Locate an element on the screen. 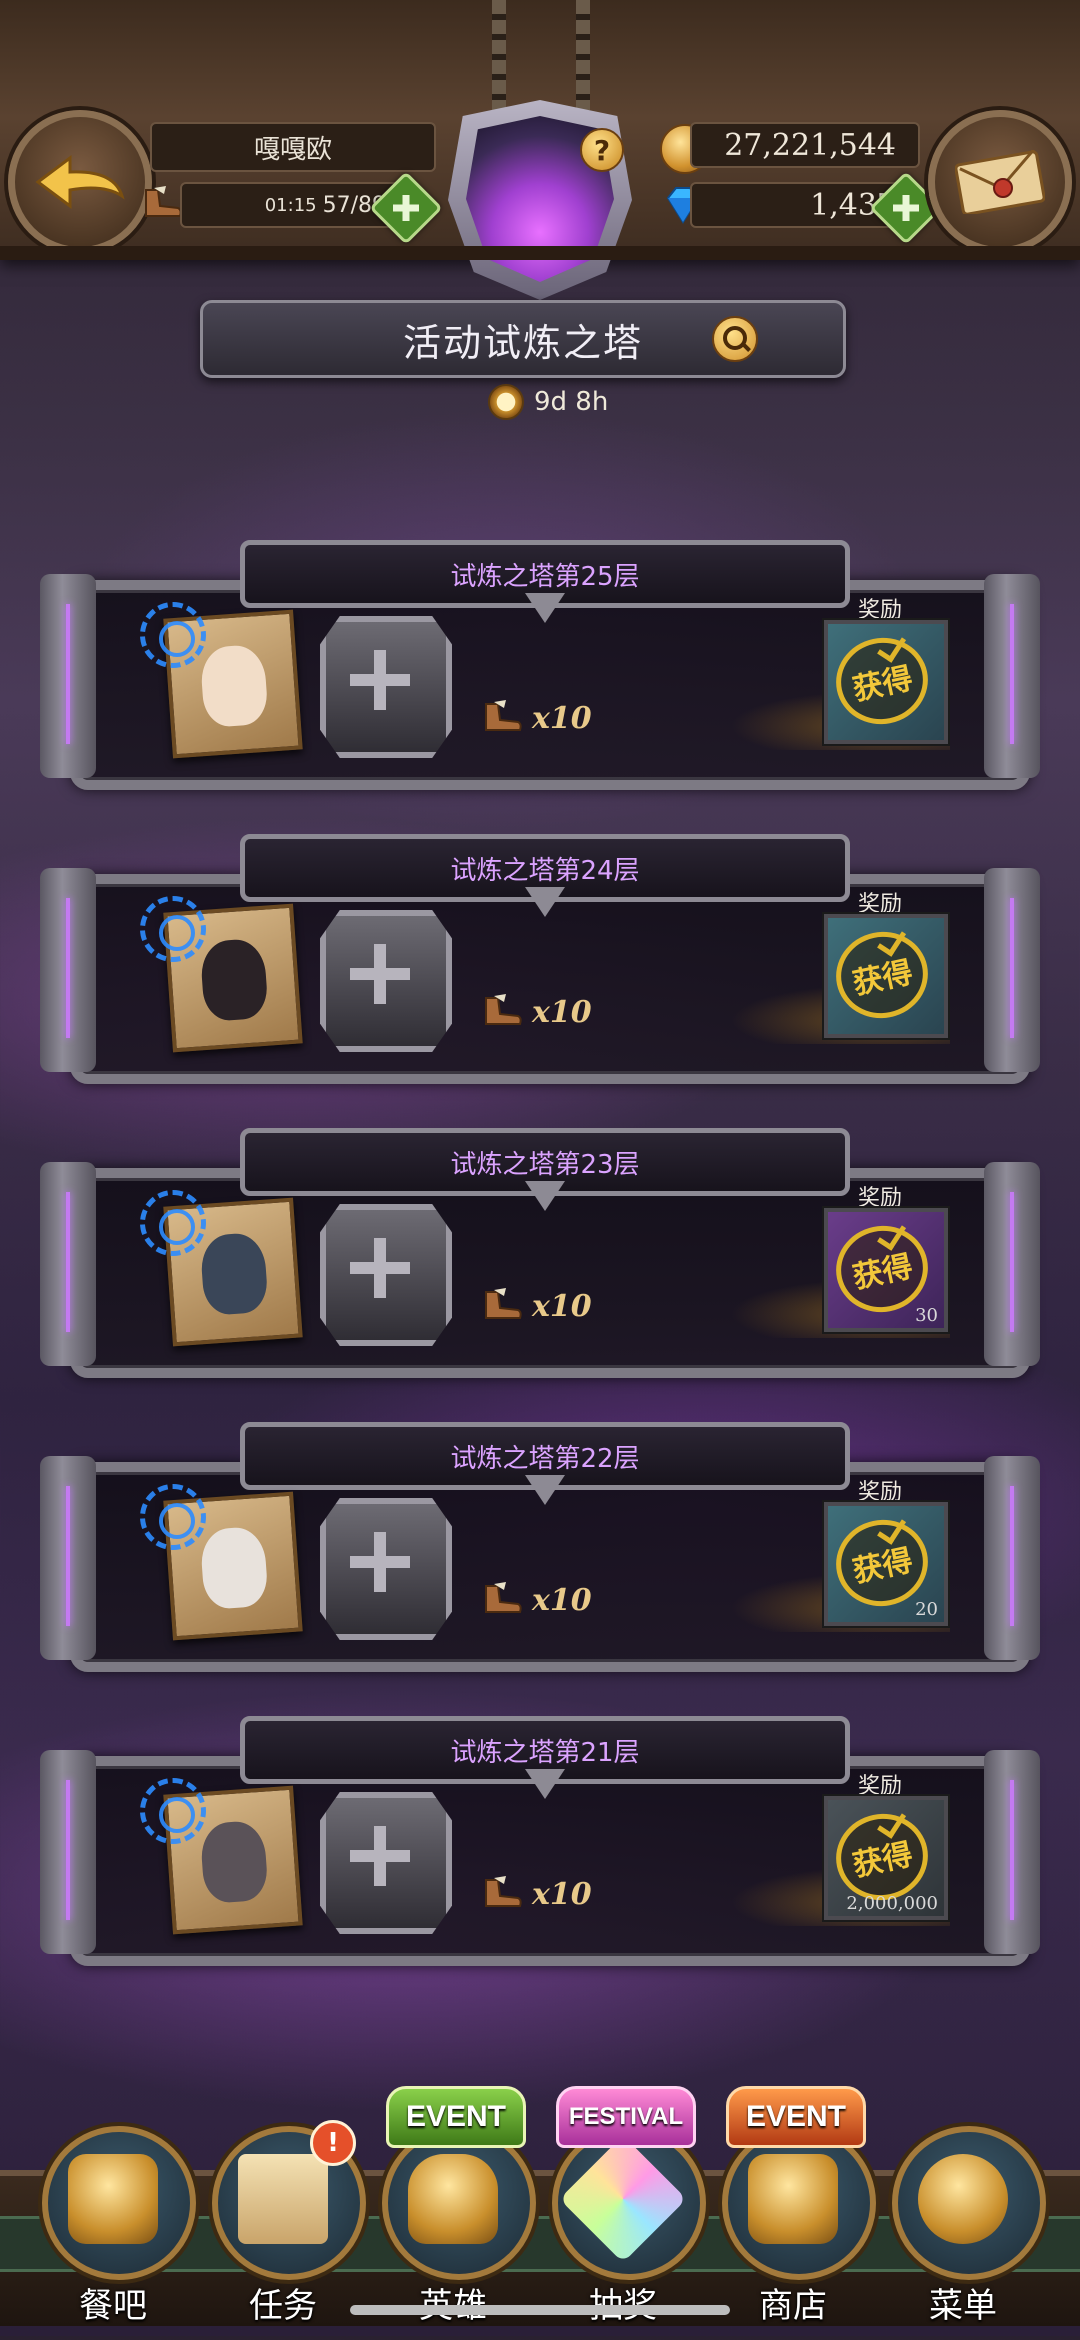 Image resolution: width=1080 pixels, height=2340 pixels. floor-card-24: 试炼之塔第24层 x10 奖励 获得 is located at coordinates (540, 959).